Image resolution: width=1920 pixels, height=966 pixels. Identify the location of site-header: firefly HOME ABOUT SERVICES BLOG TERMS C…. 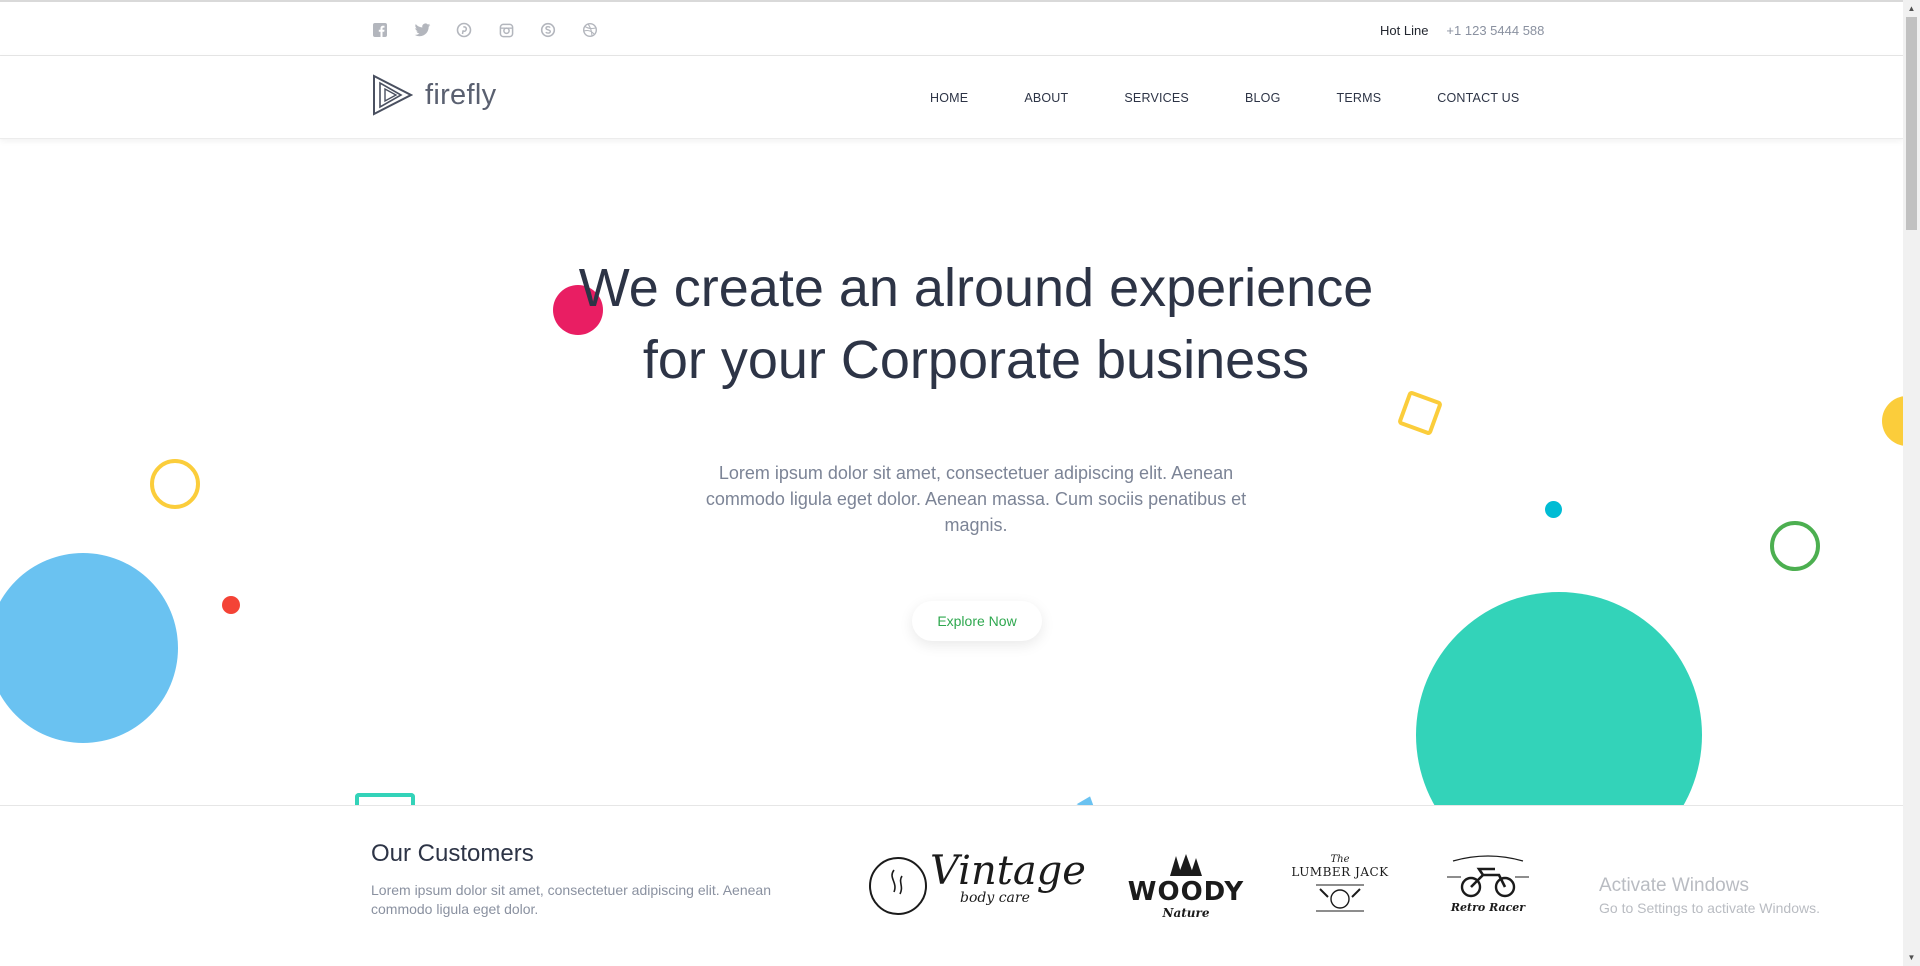
(951, 97).